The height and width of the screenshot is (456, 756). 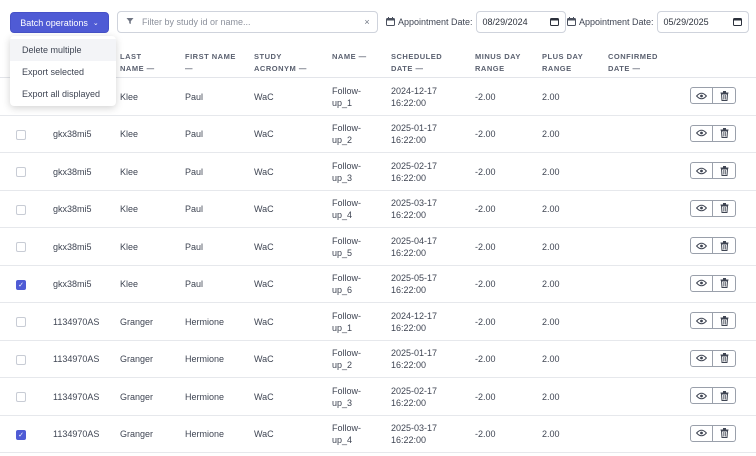 What do you see at coordinates (280, 63) in the screenshot?
I see `col-study-acronym: STUDY ACRONYM —` at bounding box center [280, 63].